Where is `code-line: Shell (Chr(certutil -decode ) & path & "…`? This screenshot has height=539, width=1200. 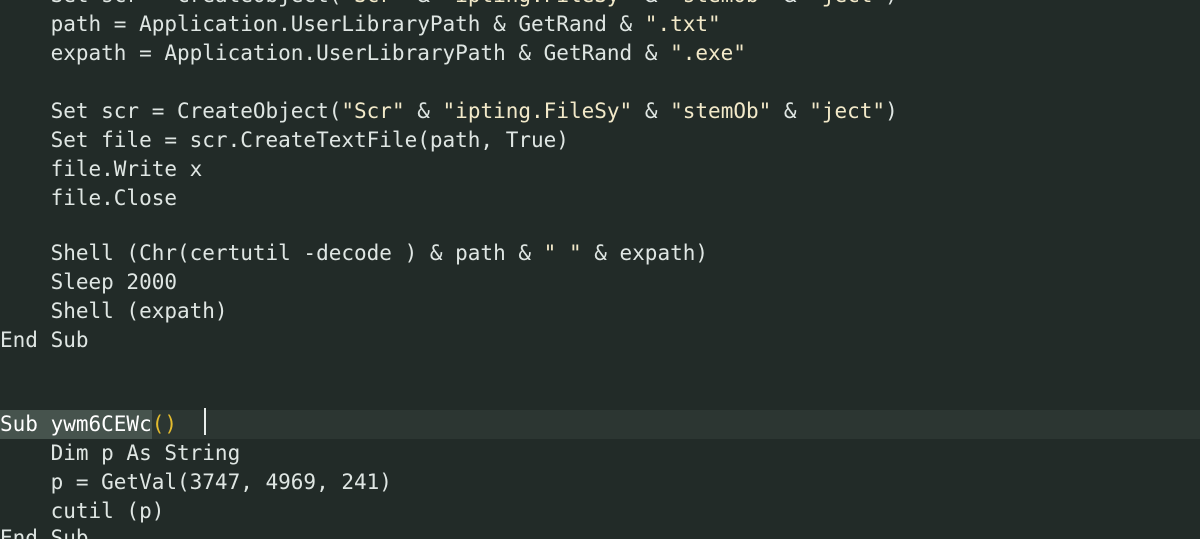
code-line: Shell (Chr(certutil -decode ) & path & "… is located at coordinates (600, 253).